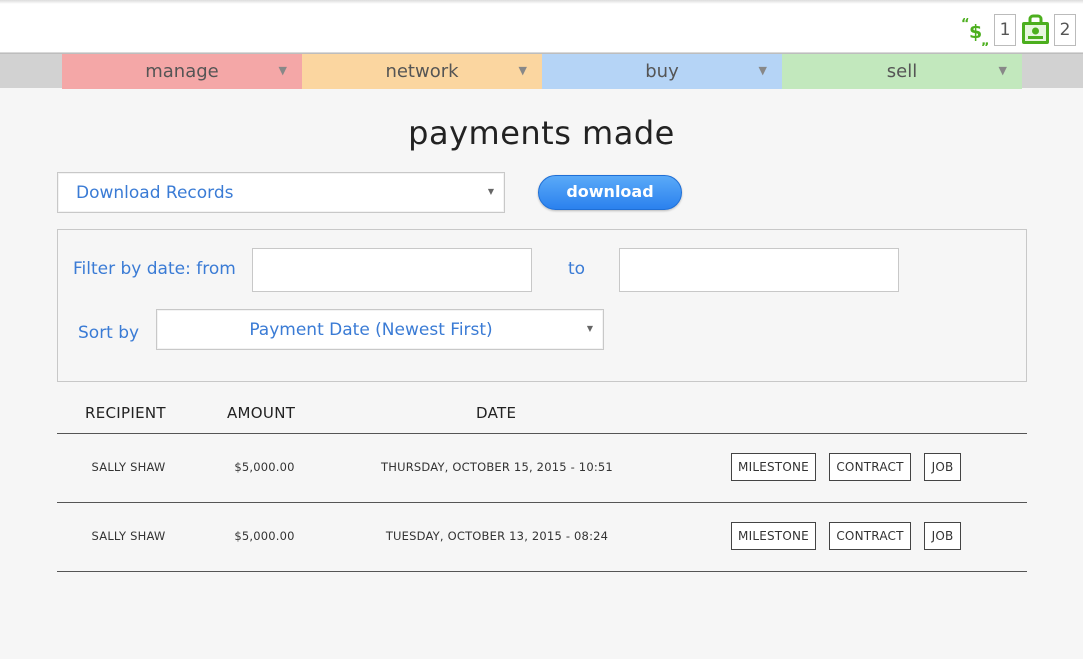 The height and width of the screenshot is (659, 1083). I want to click on top-bar: “ $ „ 1 2, so click(541, 26).